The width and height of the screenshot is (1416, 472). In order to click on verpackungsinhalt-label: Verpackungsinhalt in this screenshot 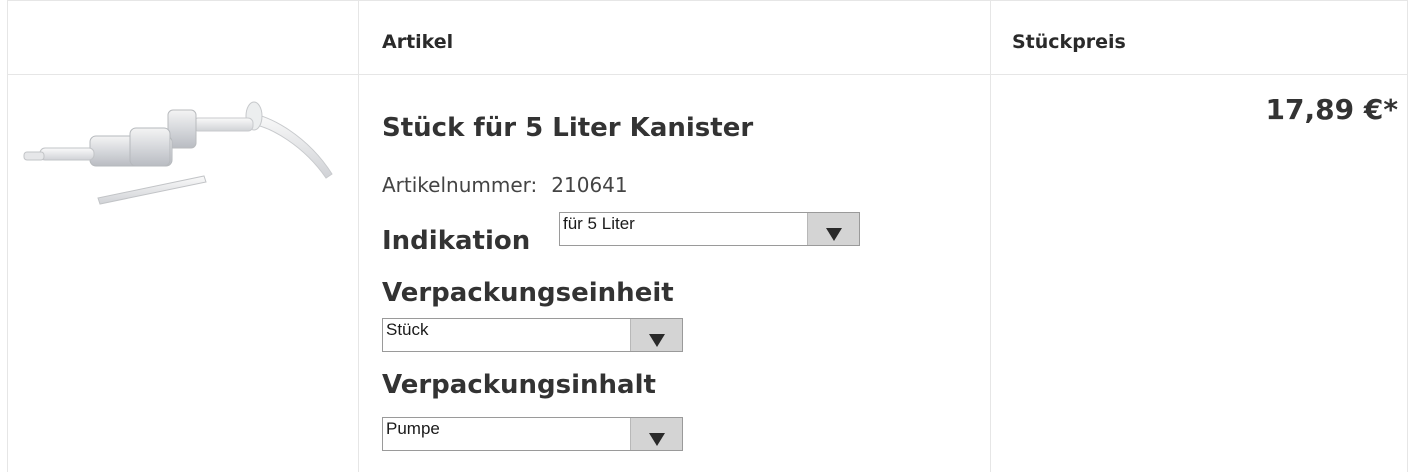, I will do `click(519, 385)`.